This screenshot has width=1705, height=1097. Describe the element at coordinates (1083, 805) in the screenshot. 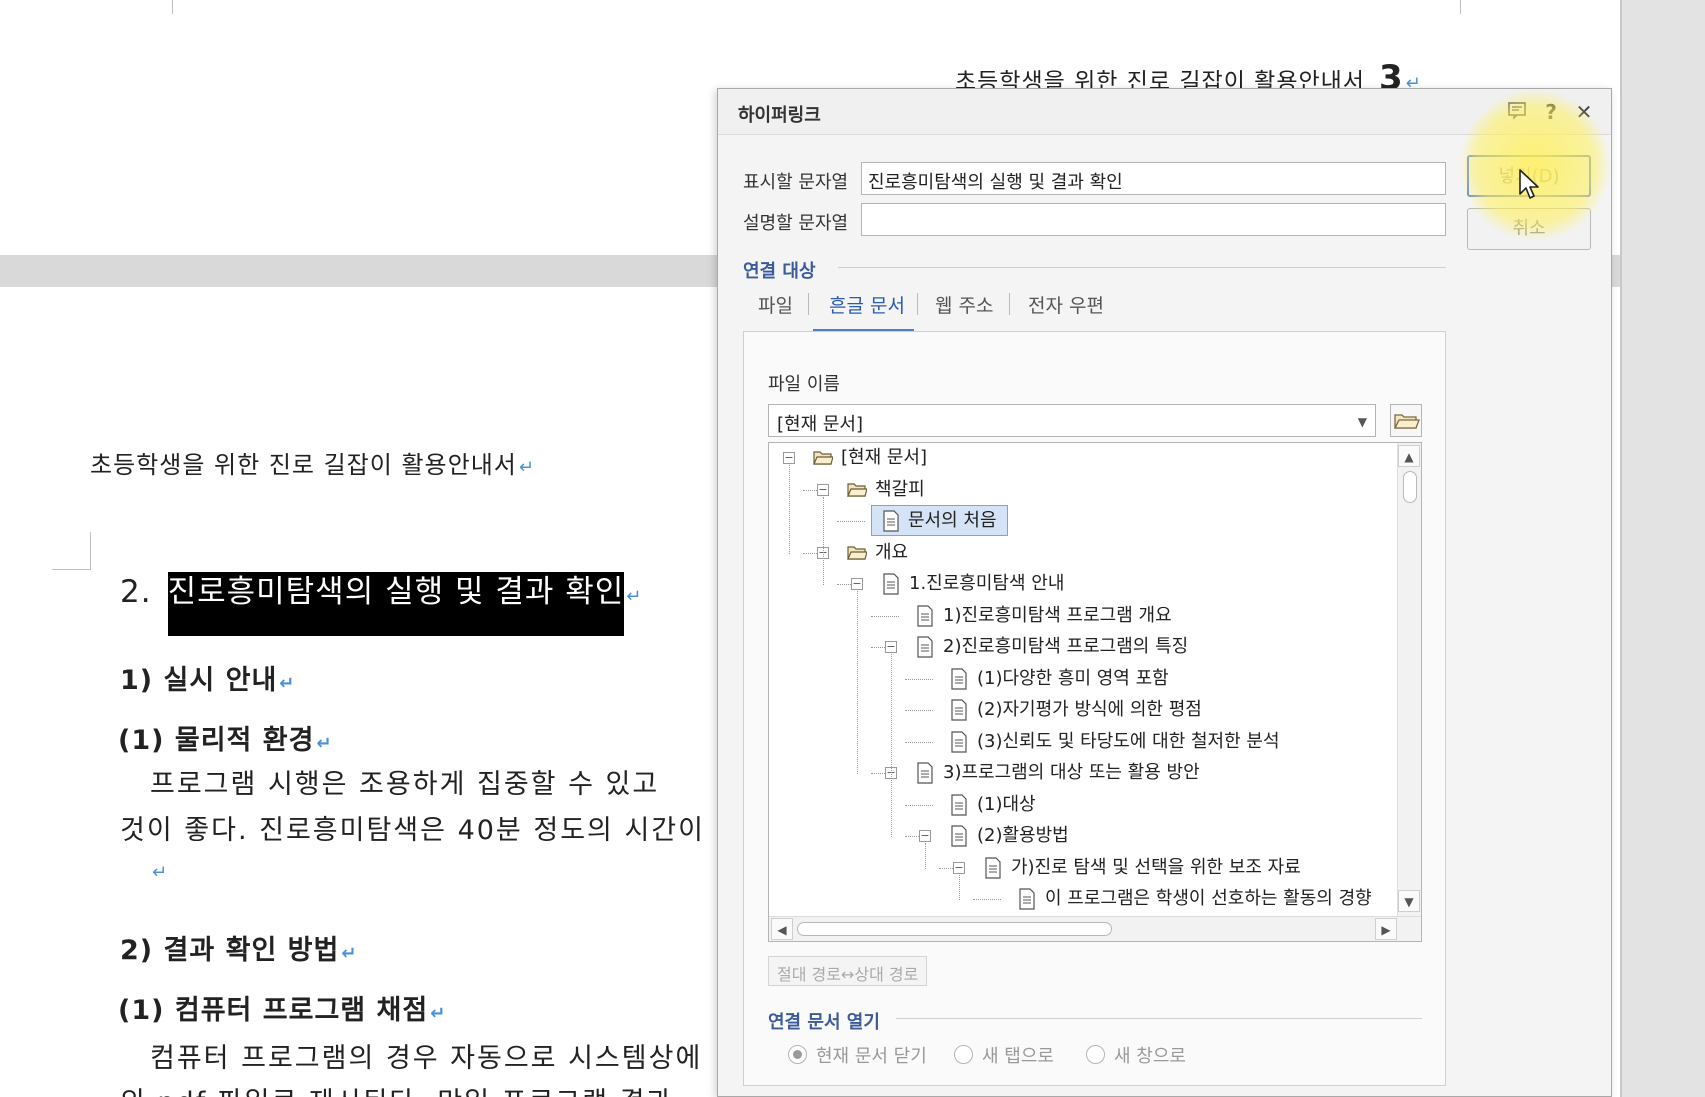

I see `tree-item: (1)대상` at that location.